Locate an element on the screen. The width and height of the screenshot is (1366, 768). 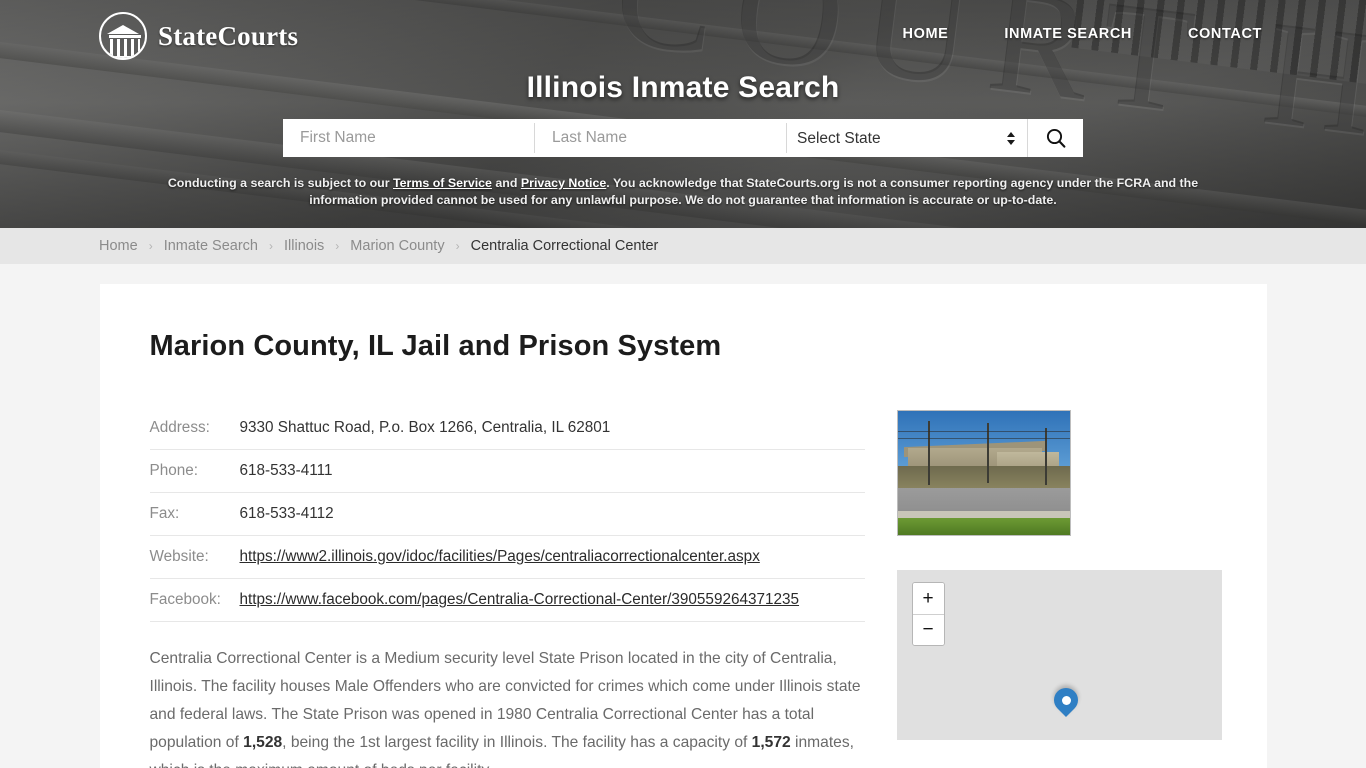
state-select-wrapper: Select State is located at coordinates (907, 138).